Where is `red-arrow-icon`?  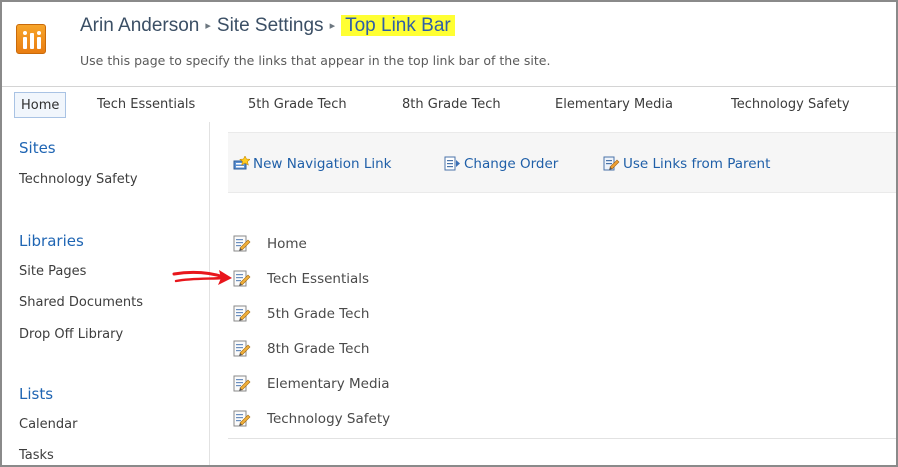
red-arrow-icon is located at coordinates (202, 277).